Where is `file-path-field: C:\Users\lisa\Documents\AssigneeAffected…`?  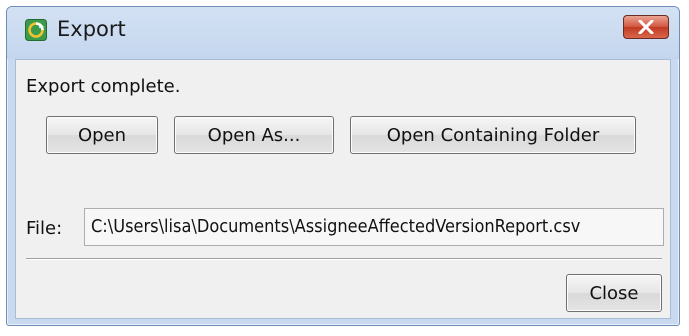
file-path-field: C:\Users\lisa\Documents\AssigneeAffected… is located at coordinates (374, 227).